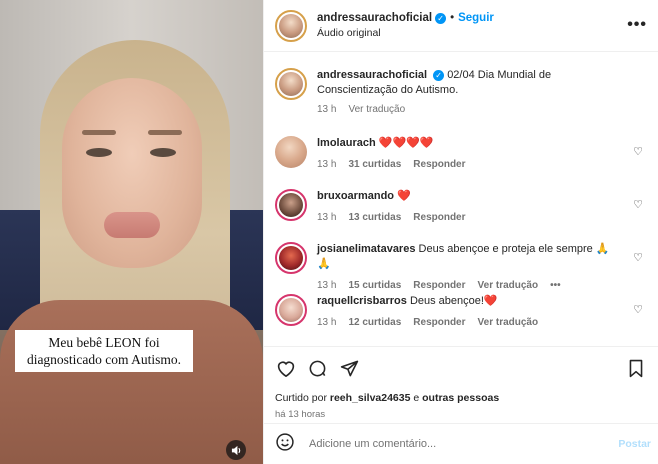 The height and width of the screenshot is (464, 658). Describe the element at coordinates (349, 370) in the screenshot. I see `share-icon` at that location.